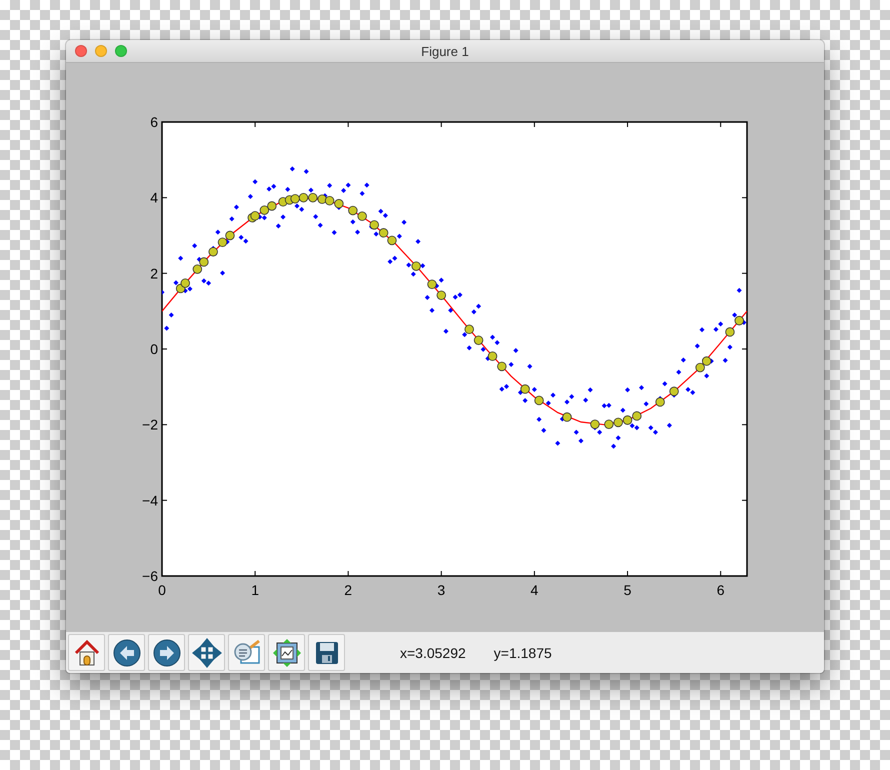 This screenshot has width=890, height=770. Describe the element at coordinates (126, 652) in the screenshot. I see `back-button` at that location.